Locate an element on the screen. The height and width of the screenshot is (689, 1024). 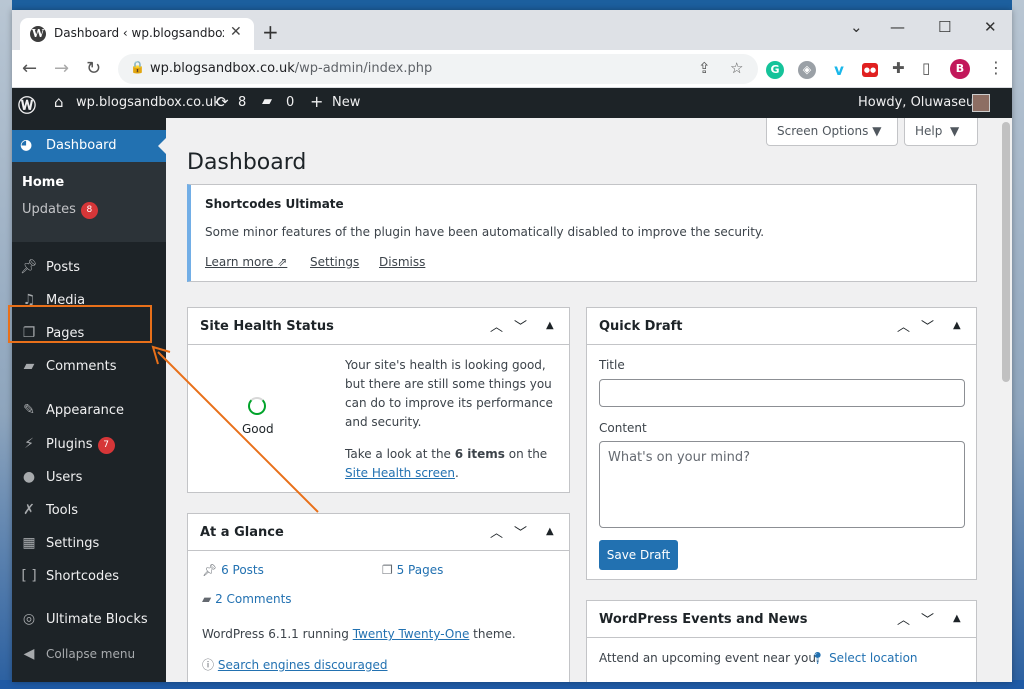
vimeo-extension-icon: v is located at coordinates (839, 70).